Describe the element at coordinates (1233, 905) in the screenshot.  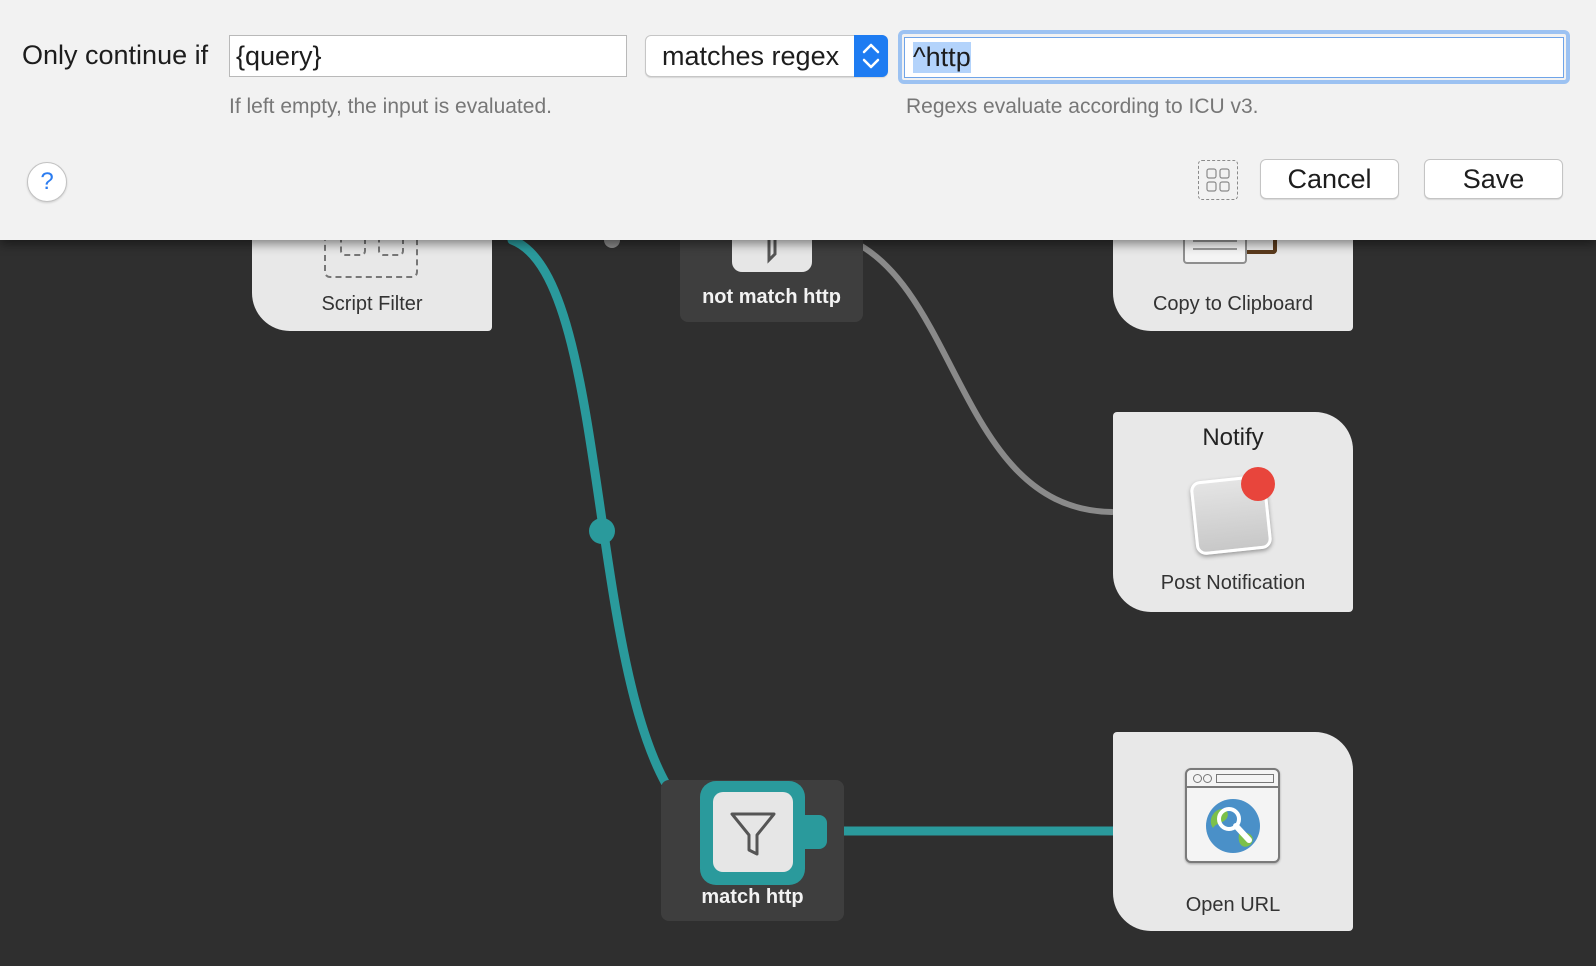
I see `node-label: Open URL` at that location.